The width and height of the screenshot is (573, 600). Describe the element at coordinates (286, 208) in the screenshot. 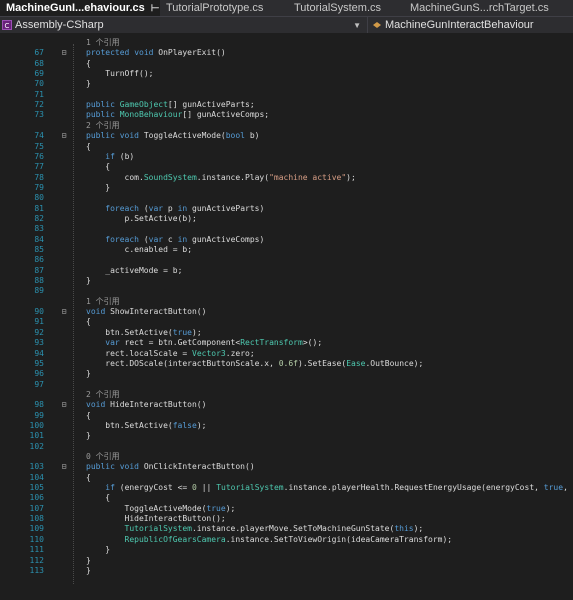

I see `code-line: 81 foreach (var p in gunActiveParts)` at that location.